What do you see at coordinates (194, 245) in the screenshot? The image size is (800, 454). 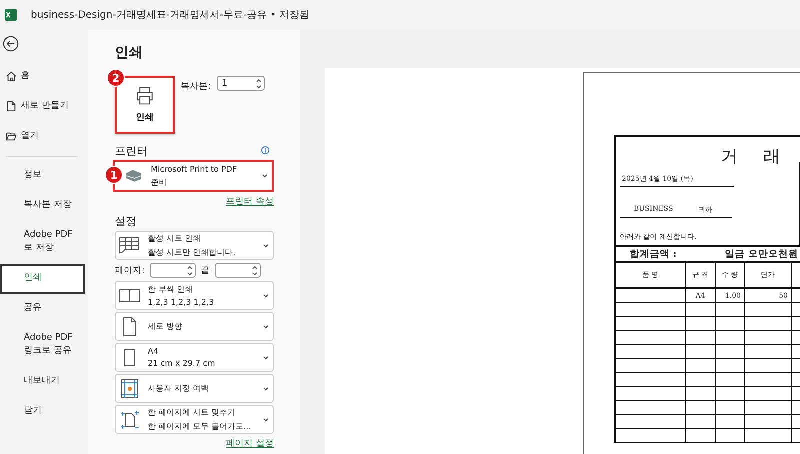 I see `setting-dropdown: 활성 시트 인쇄 활성 시트만 인쇄합니다.` at bounding box center [194, 245].